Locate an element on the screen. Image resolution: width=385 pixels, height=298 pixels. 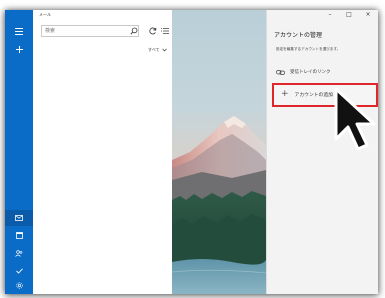
todo-icon is located at coordinates (19, 271).